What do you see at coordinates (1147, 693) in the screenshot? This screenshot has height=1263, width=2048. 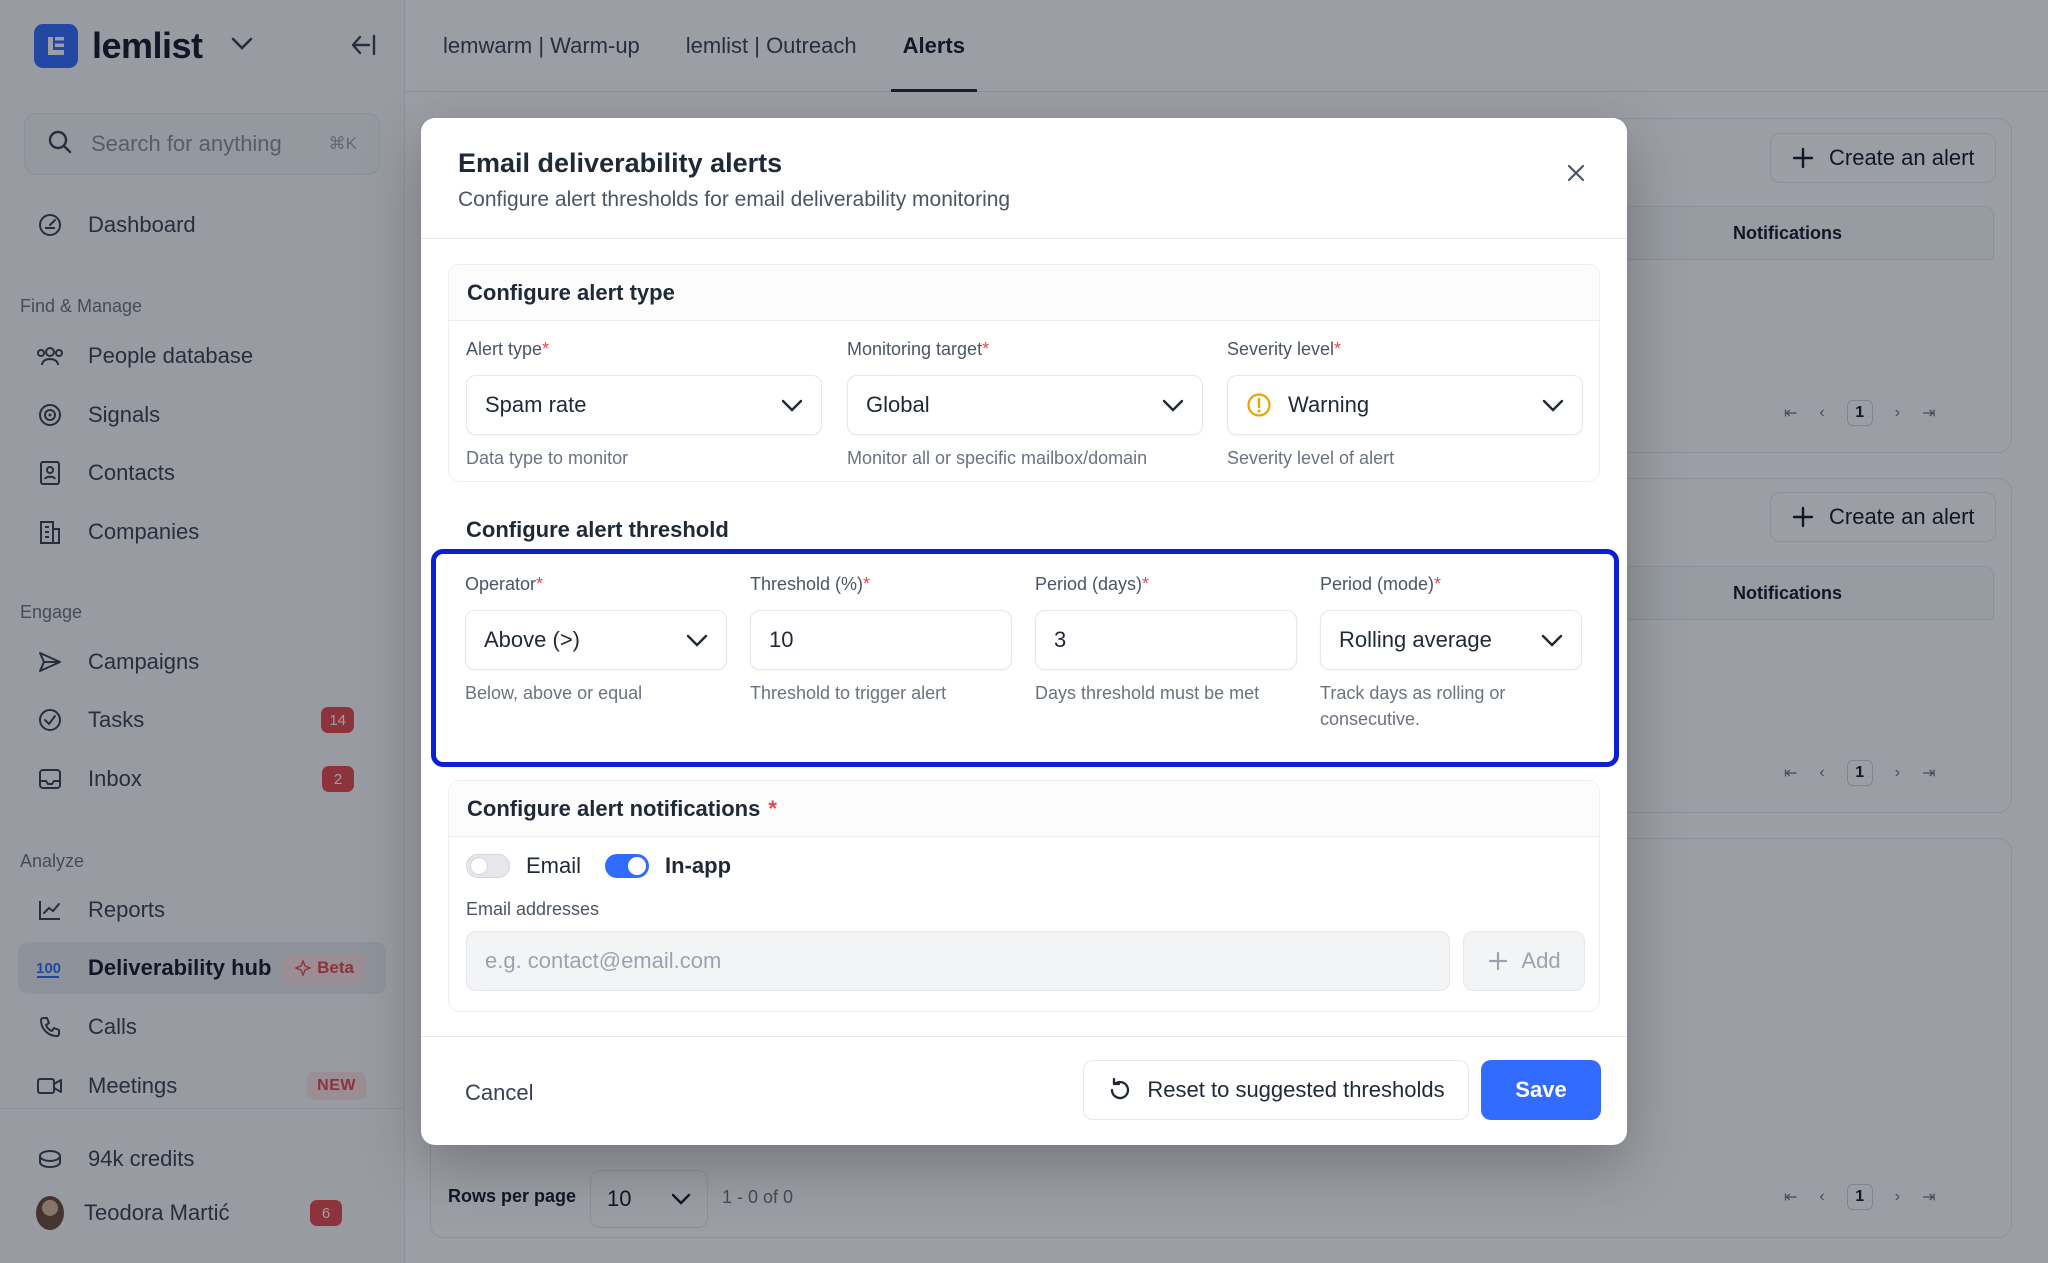 I see `period-days-help: Days threshold must be met` at bounding box center [1147, 693].